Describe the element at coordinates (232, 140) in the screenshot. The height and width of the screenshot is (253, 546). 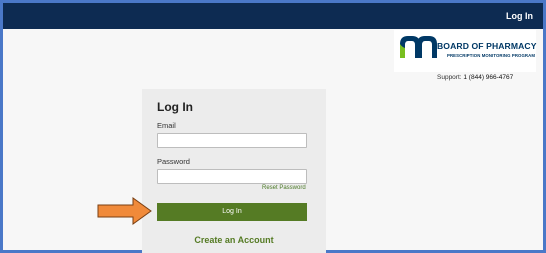
I see `email-field` at that location.